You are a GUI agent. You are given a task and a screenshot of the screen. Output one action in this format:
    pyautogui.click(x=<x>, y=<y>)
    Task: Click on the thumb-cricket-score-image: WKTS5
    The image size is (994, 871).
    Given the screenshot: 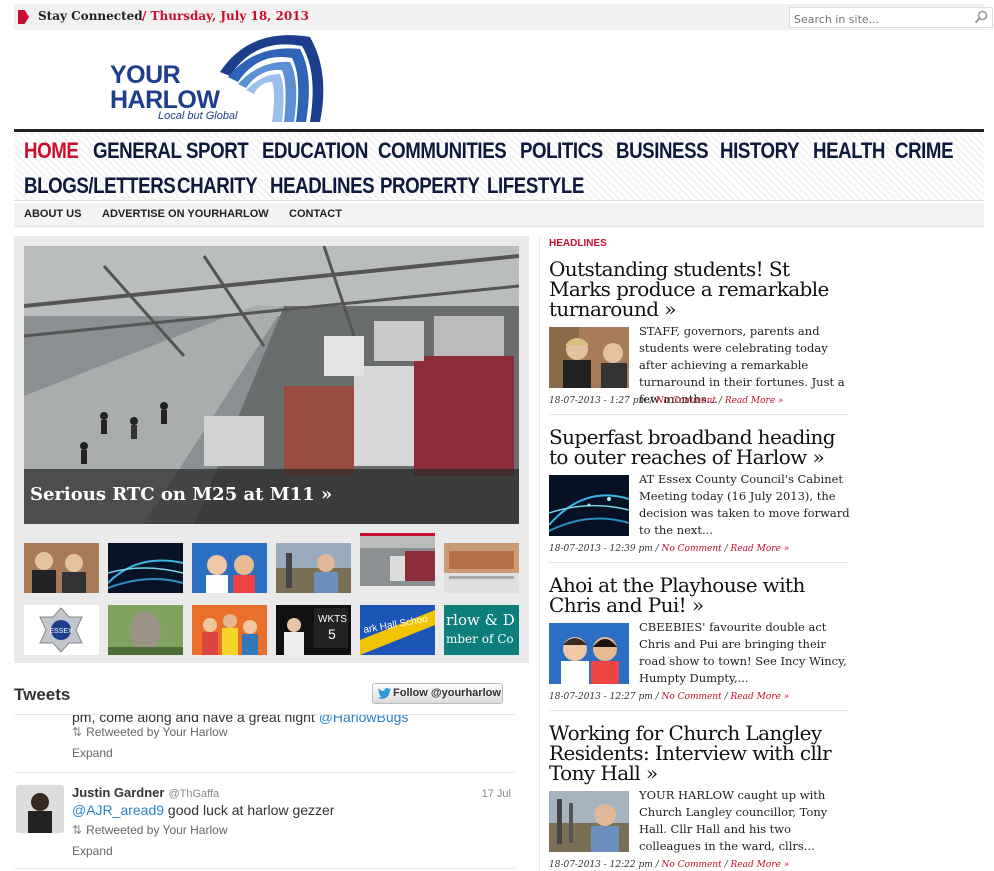 What is the action you would take?
    pyautogui.click(x=313, y=630)
    